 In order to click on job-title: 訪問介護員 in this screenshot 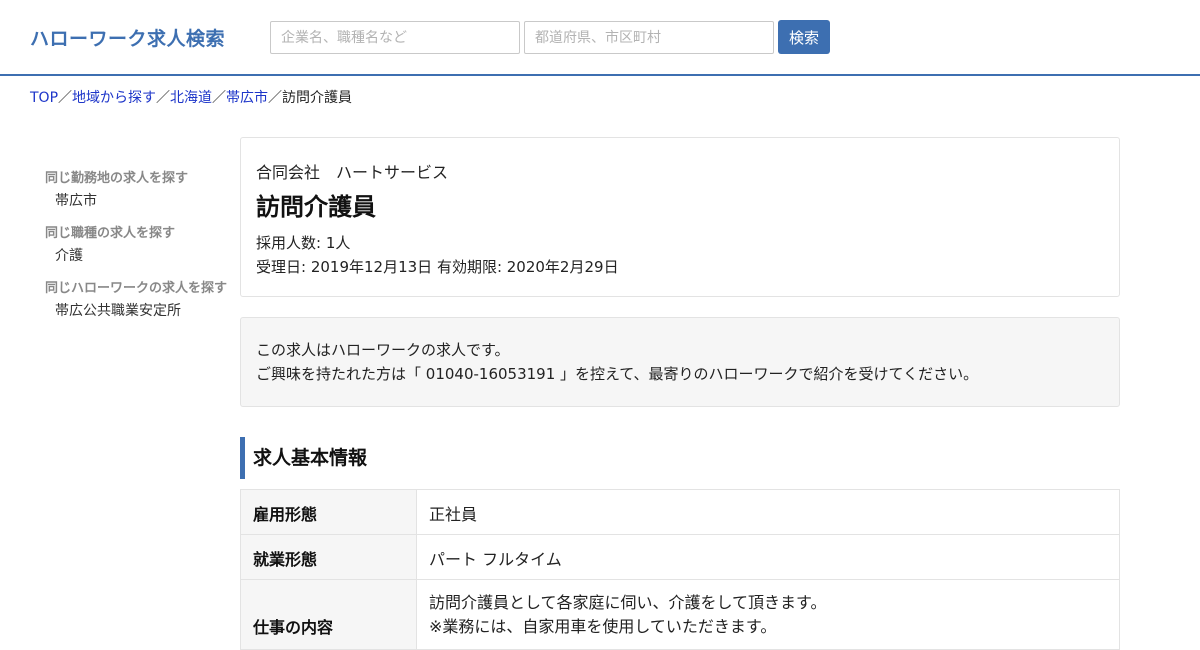, I will do `click(316, 207)`.